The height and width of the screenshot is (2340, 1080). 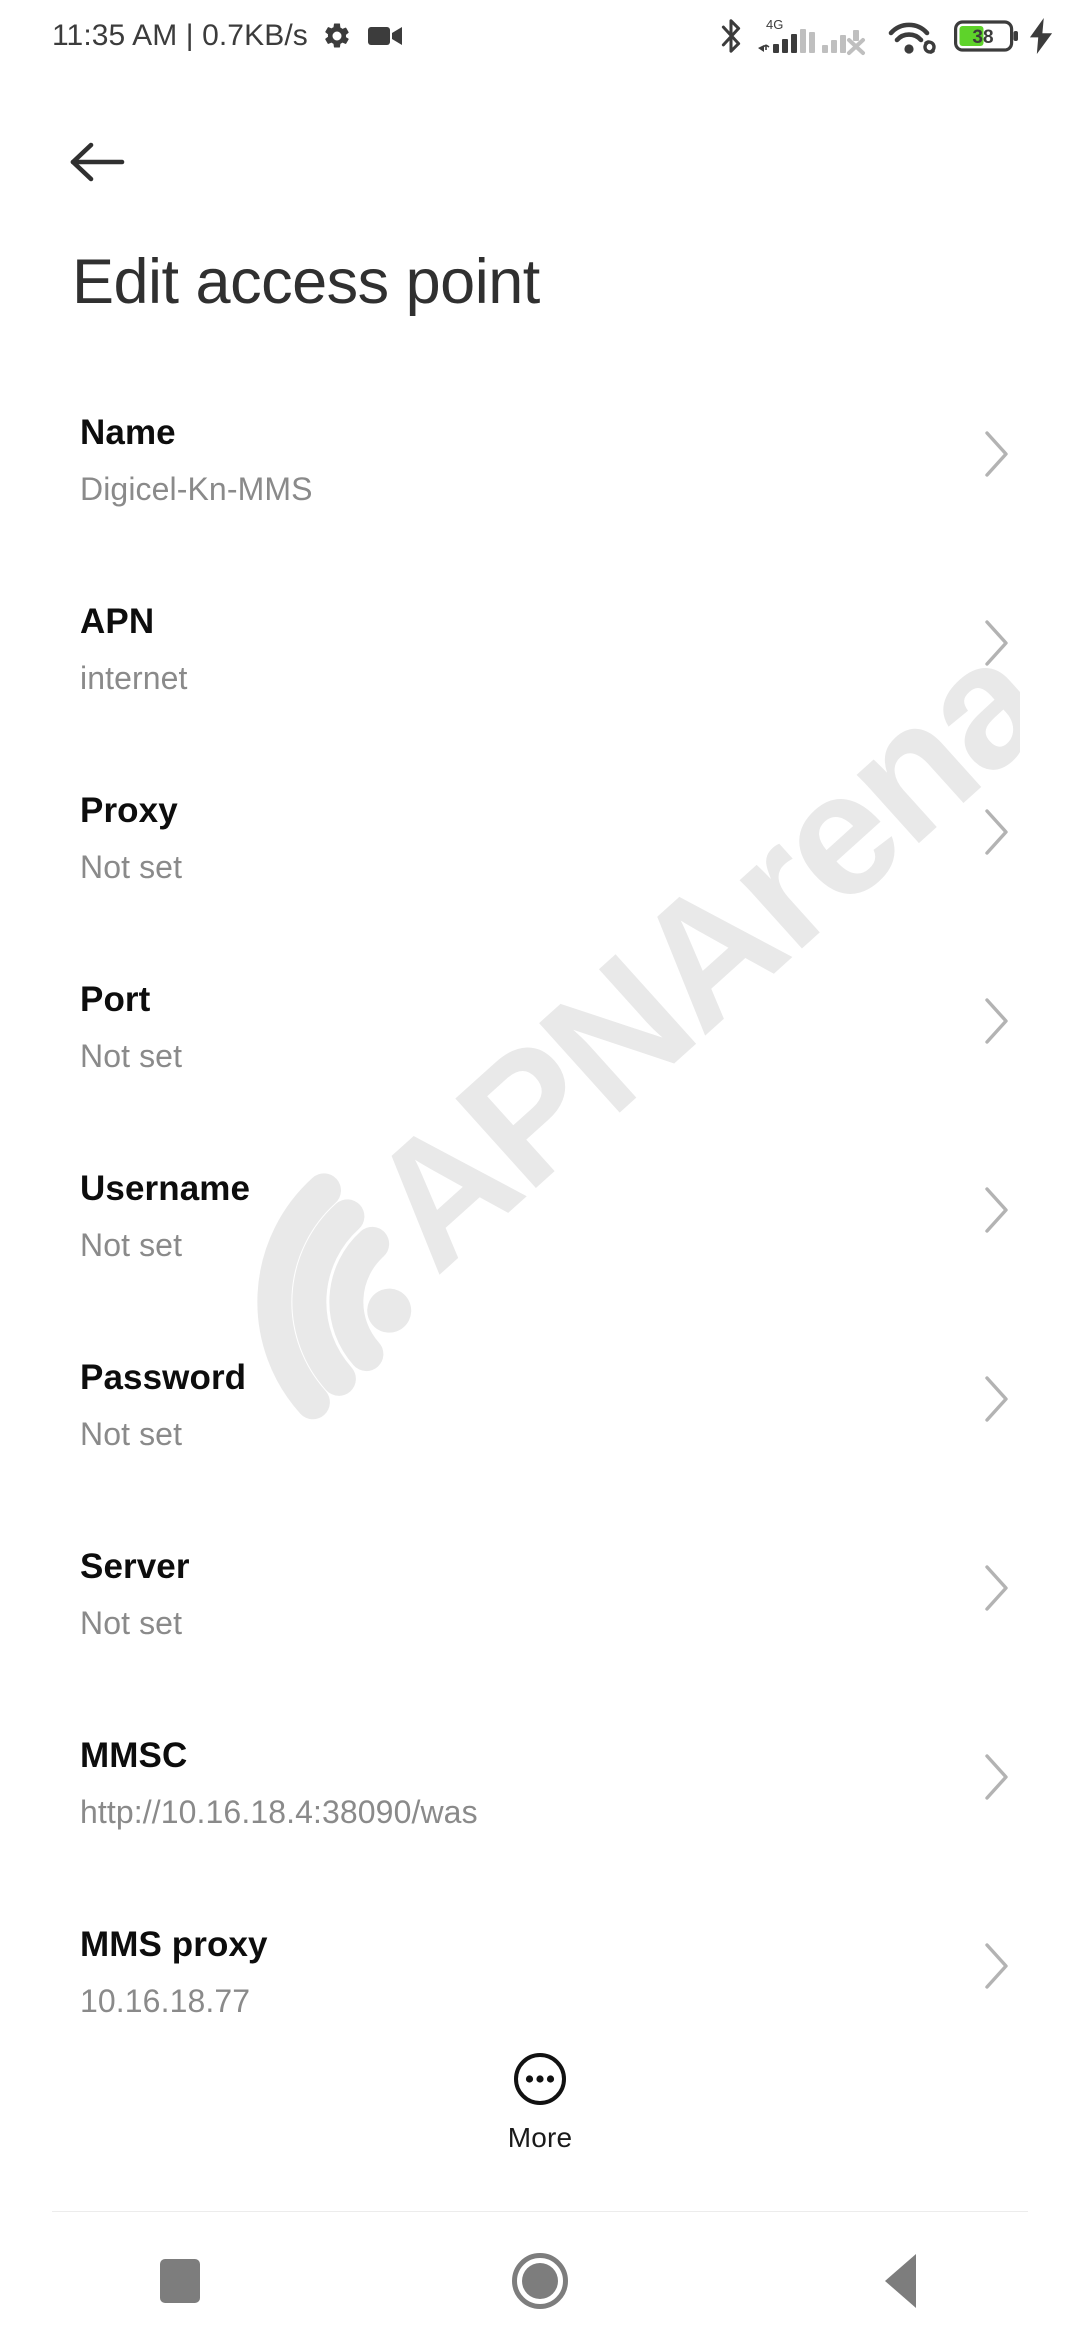 I want to click on back-button, so click(x=98, y=162).